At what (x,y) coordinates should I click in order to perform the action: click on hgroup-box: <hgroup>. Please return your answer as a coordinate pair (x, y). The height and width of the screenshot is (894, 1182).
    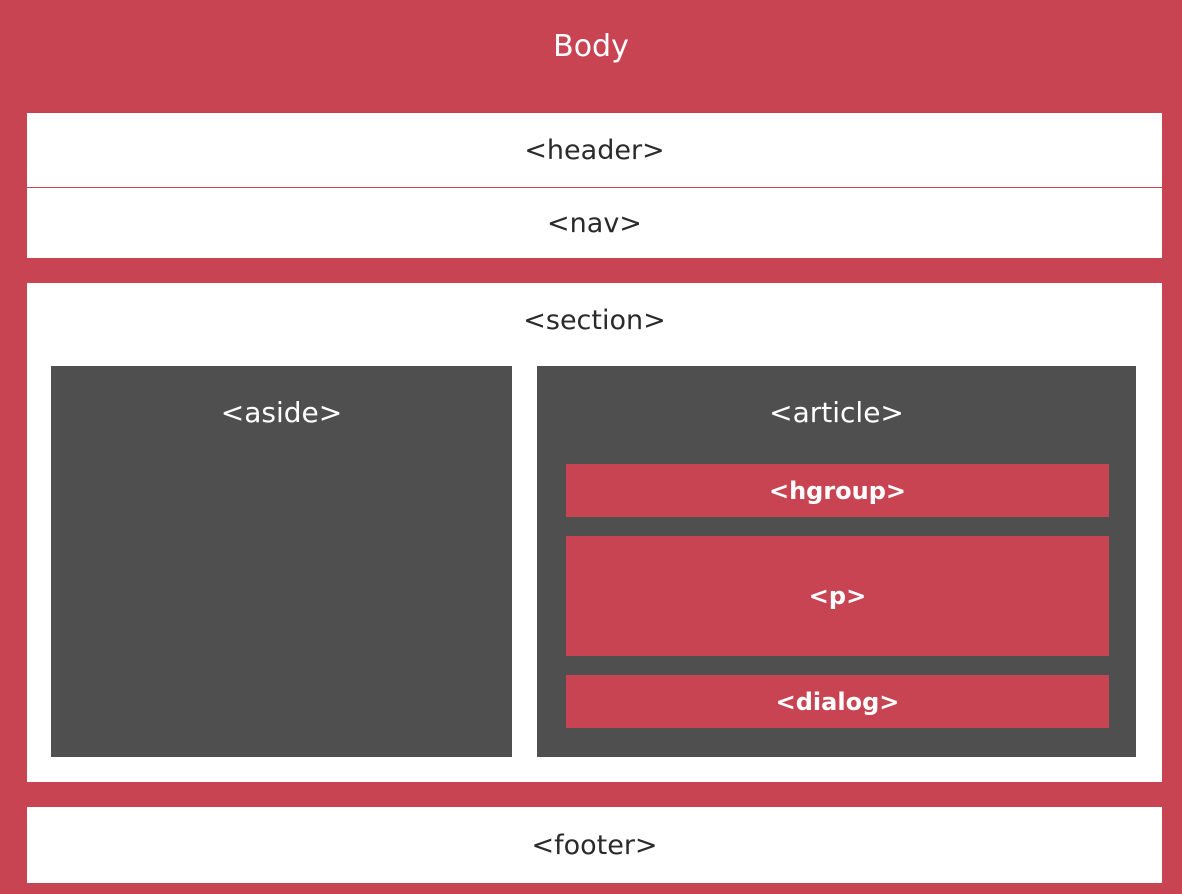
    Looking at the image, I should click on (837, 490).